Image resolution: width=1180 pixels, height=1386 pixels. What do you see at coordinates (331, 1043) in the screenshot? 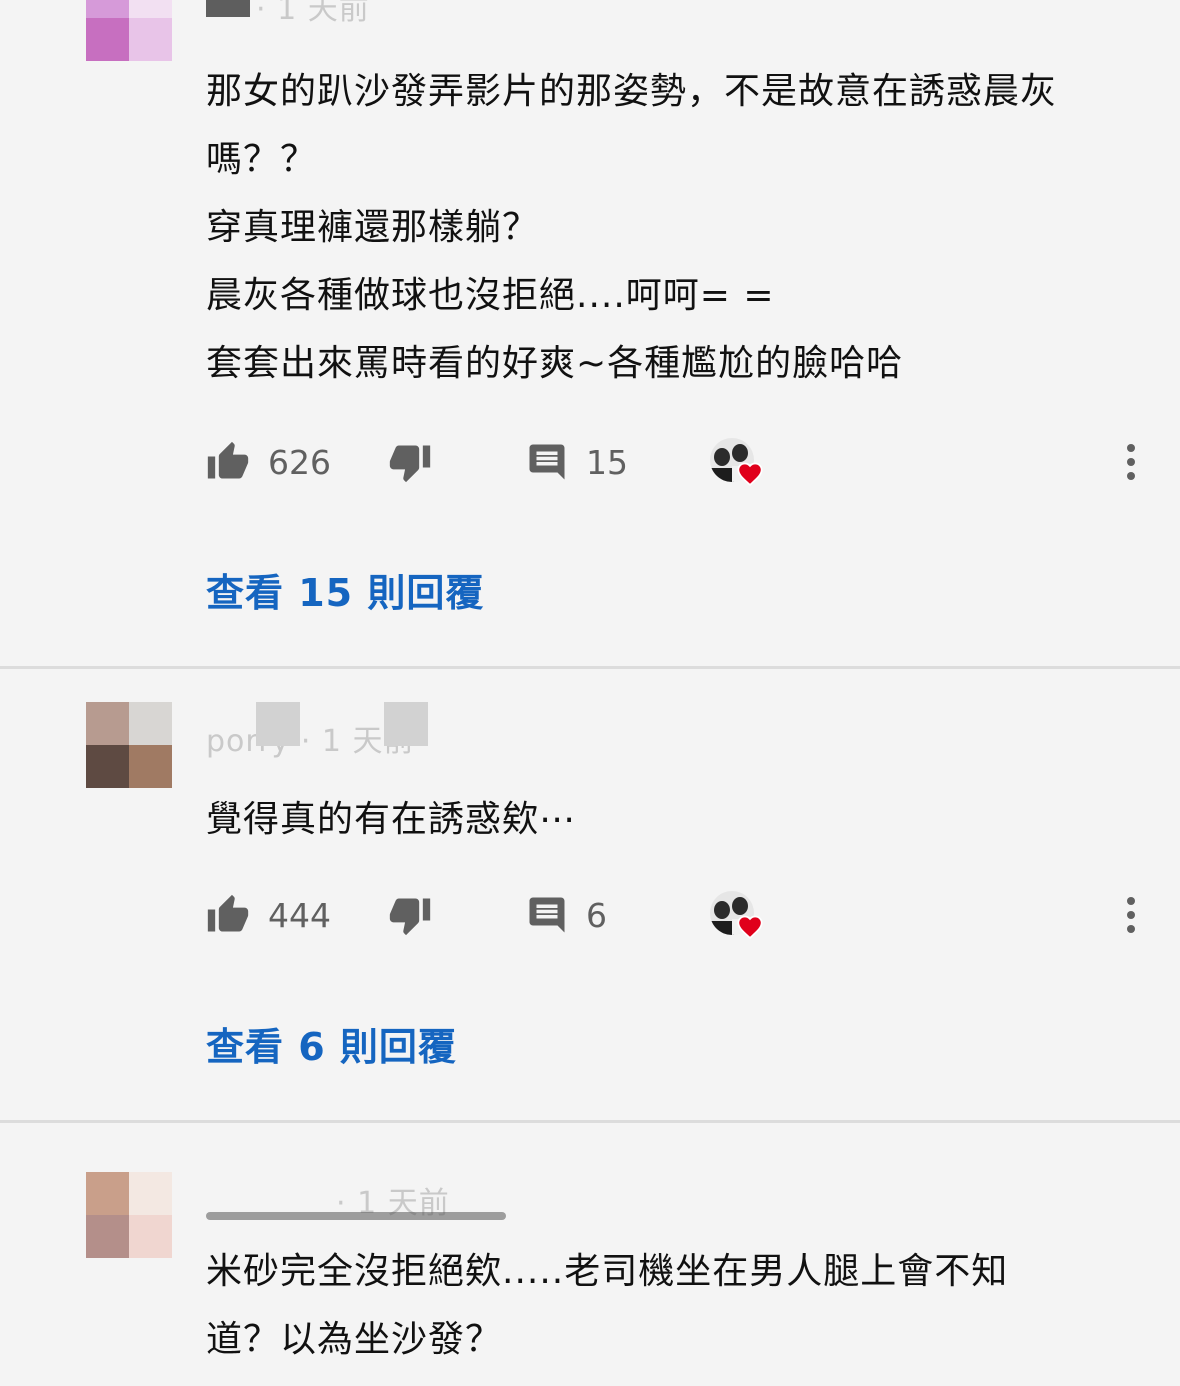
I see `view-replies-link: 查看 6 則回覆` at bounding box center [331, 1043].